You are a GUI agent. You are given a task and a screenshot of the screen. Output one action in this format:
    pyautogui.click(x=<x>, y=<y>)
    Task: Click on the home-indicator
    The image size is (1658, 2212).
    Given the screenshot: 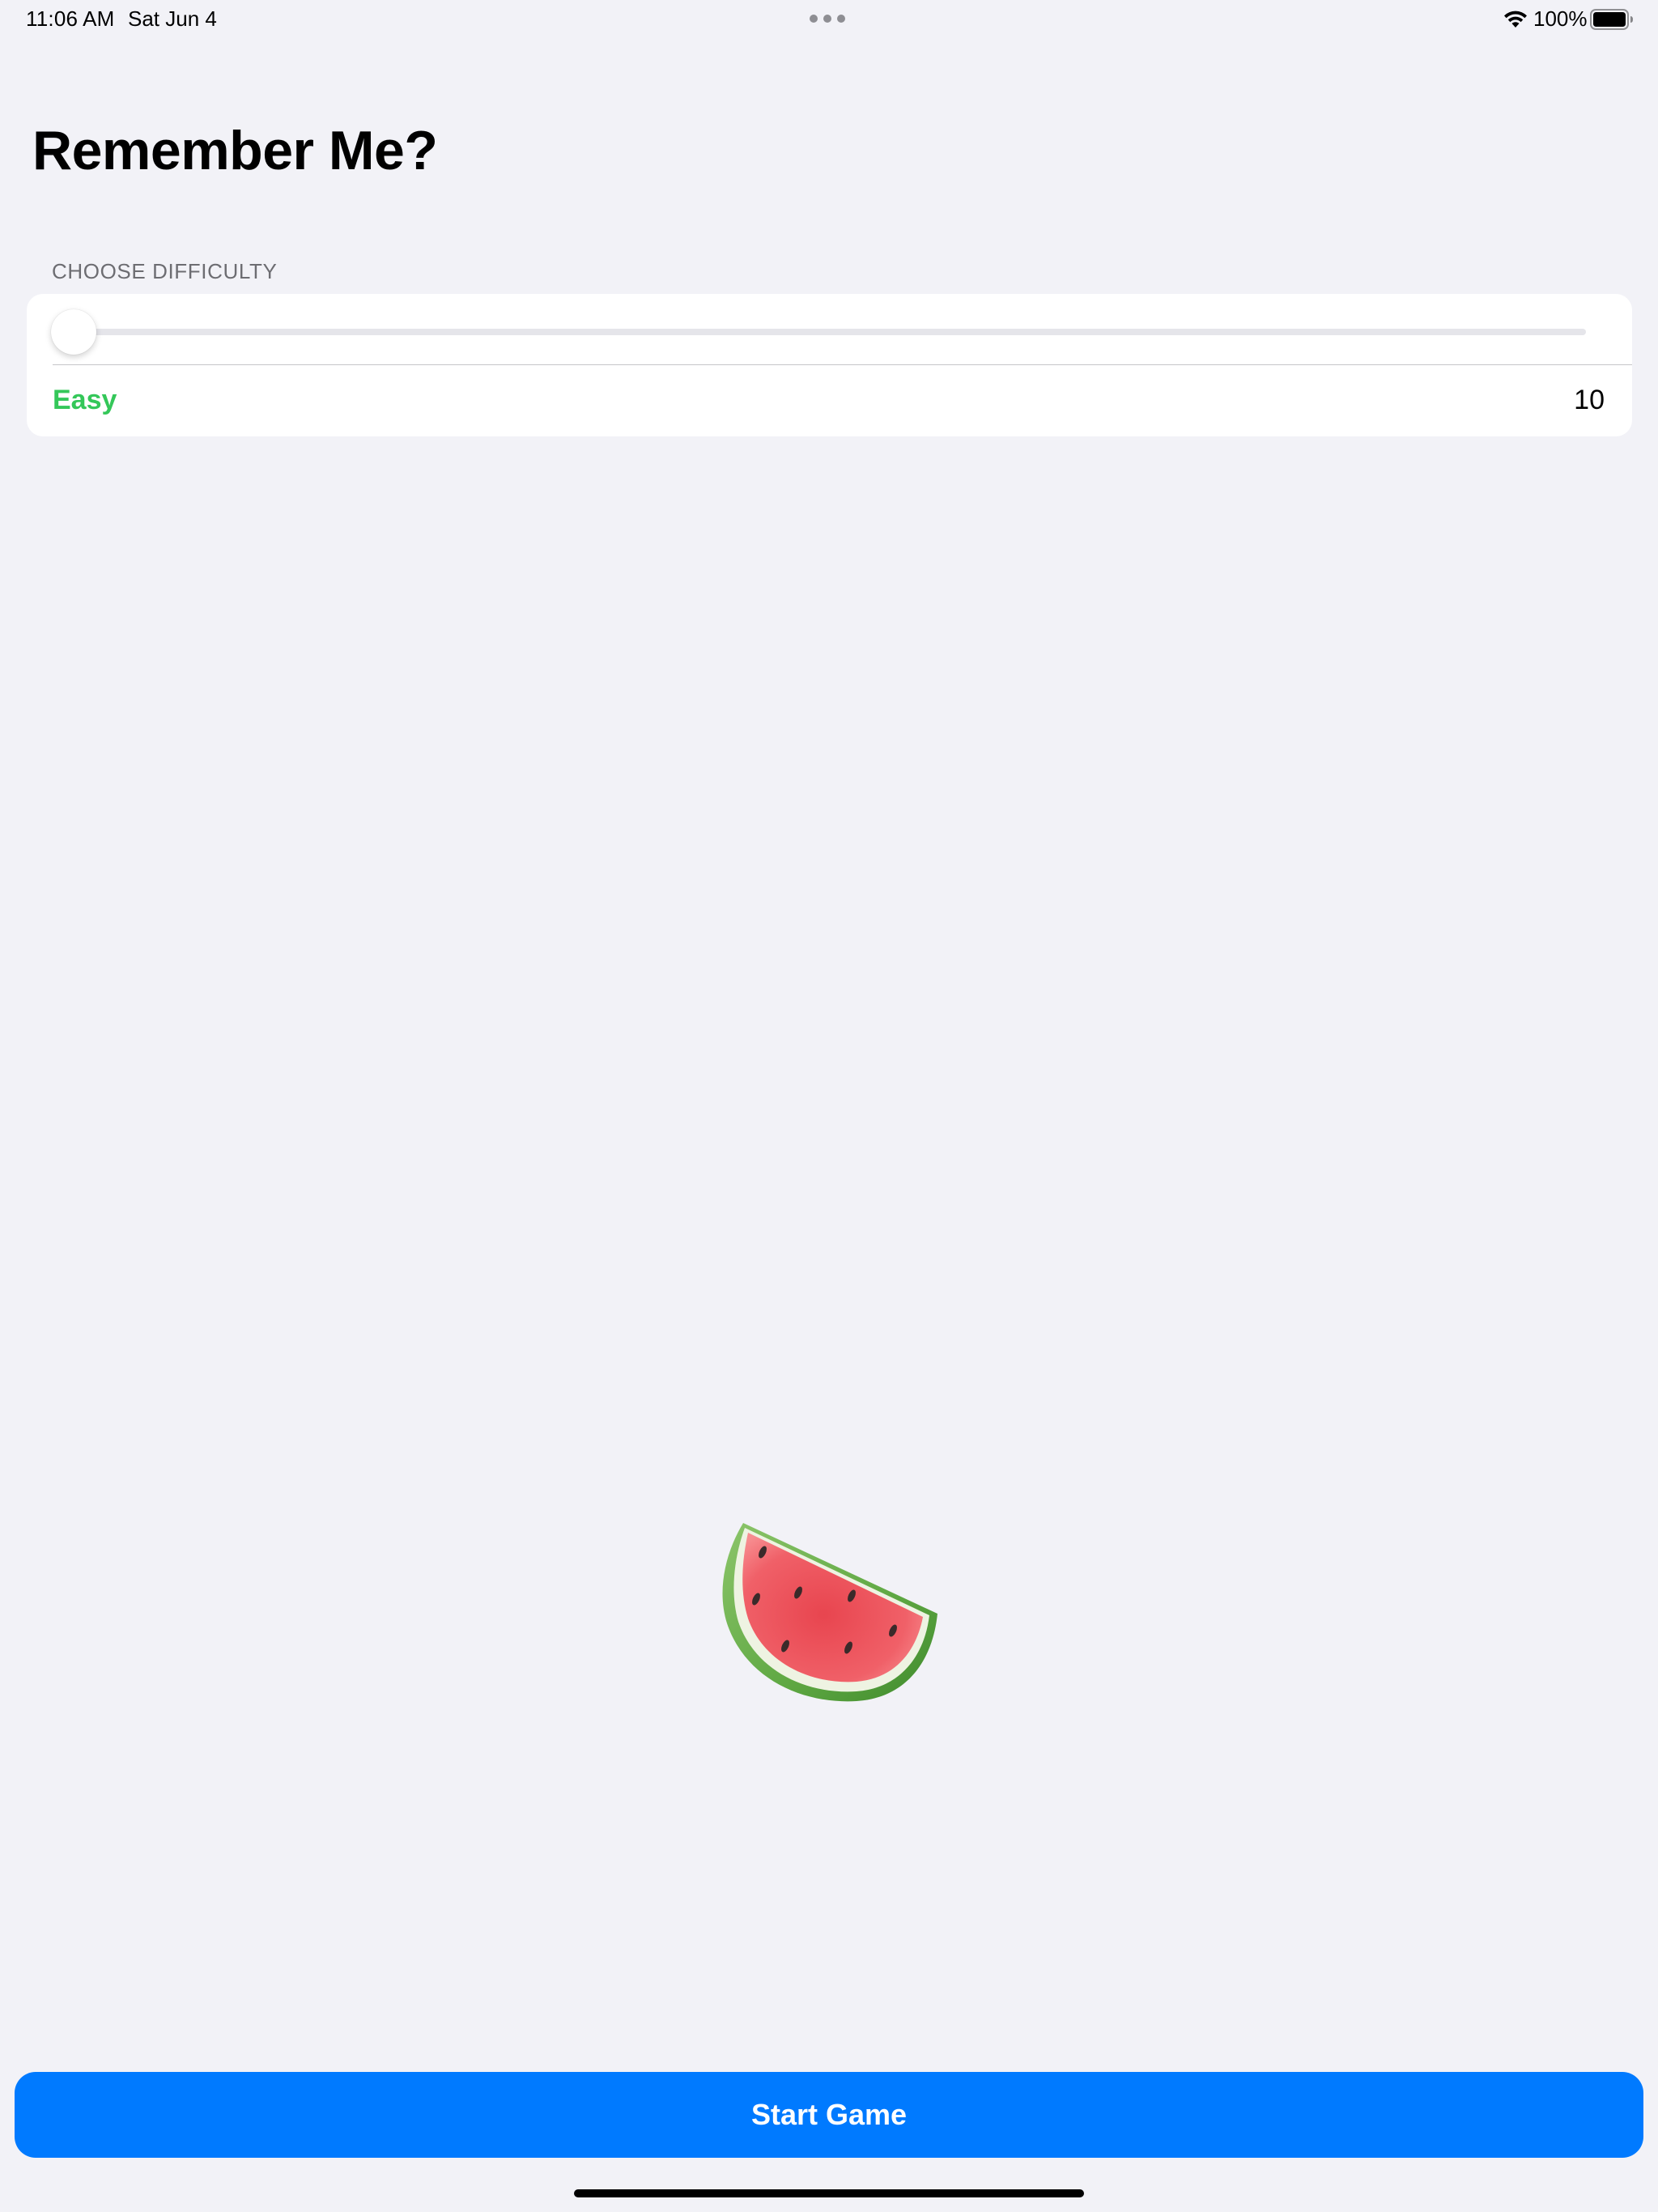 What is the action you would take?
    pyautogui.click(x=829, y=2193)
    